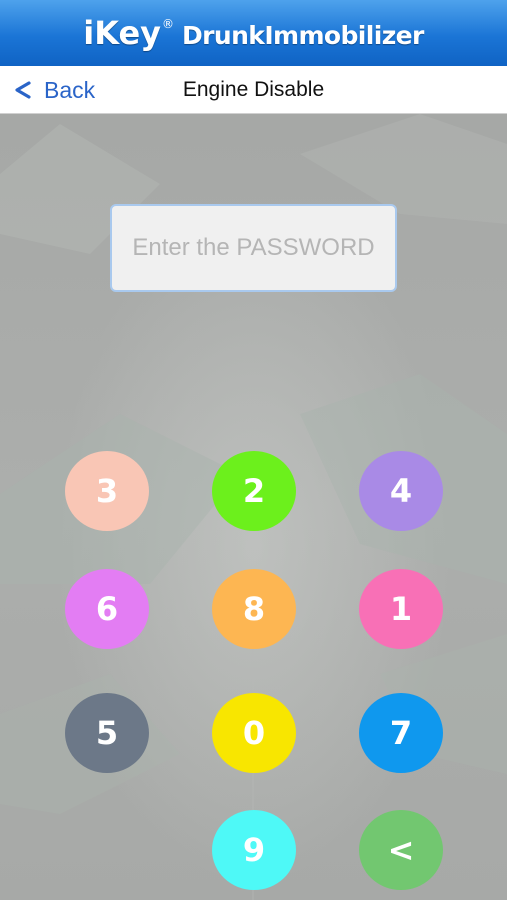  I want to click on password-input, so click(253, 248).